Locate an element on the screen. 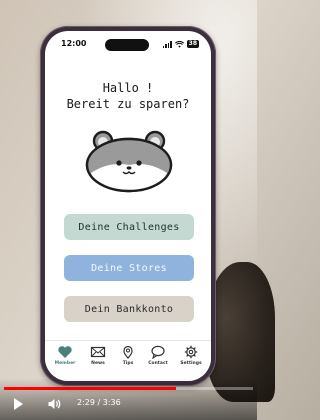 This screenshot has width=320, height=420. video-controls: 2:29 / 3:36 is located at coordinates (128, 399).